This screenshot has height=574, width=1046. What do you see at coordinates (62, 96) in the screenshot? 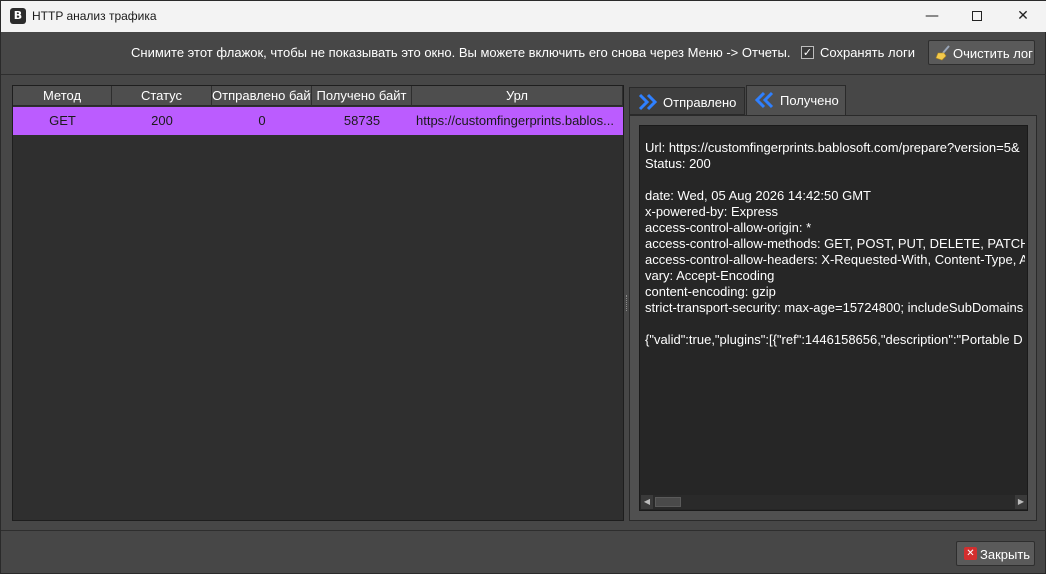
I see `column-header-method: Метод` at bounding box center [62, 96].